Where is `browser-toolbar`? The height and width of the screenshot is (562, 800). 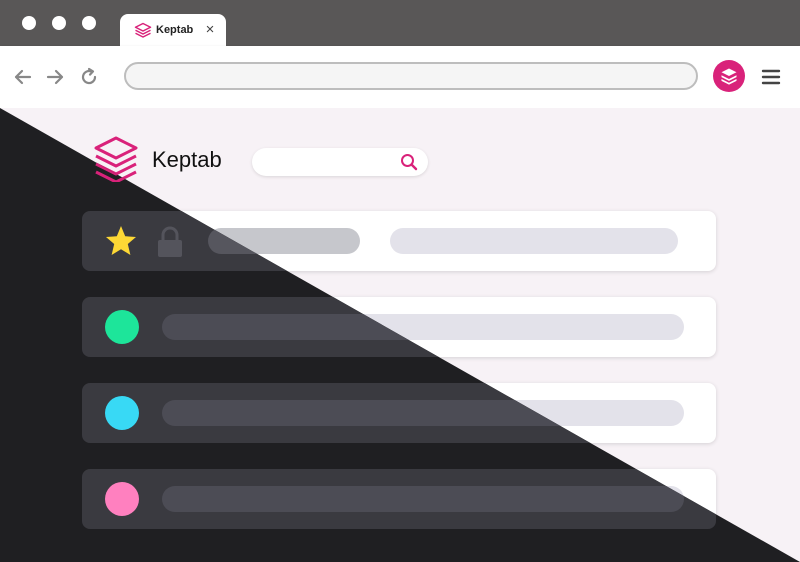
browser-toolbar is located at coordinates (400, 77).